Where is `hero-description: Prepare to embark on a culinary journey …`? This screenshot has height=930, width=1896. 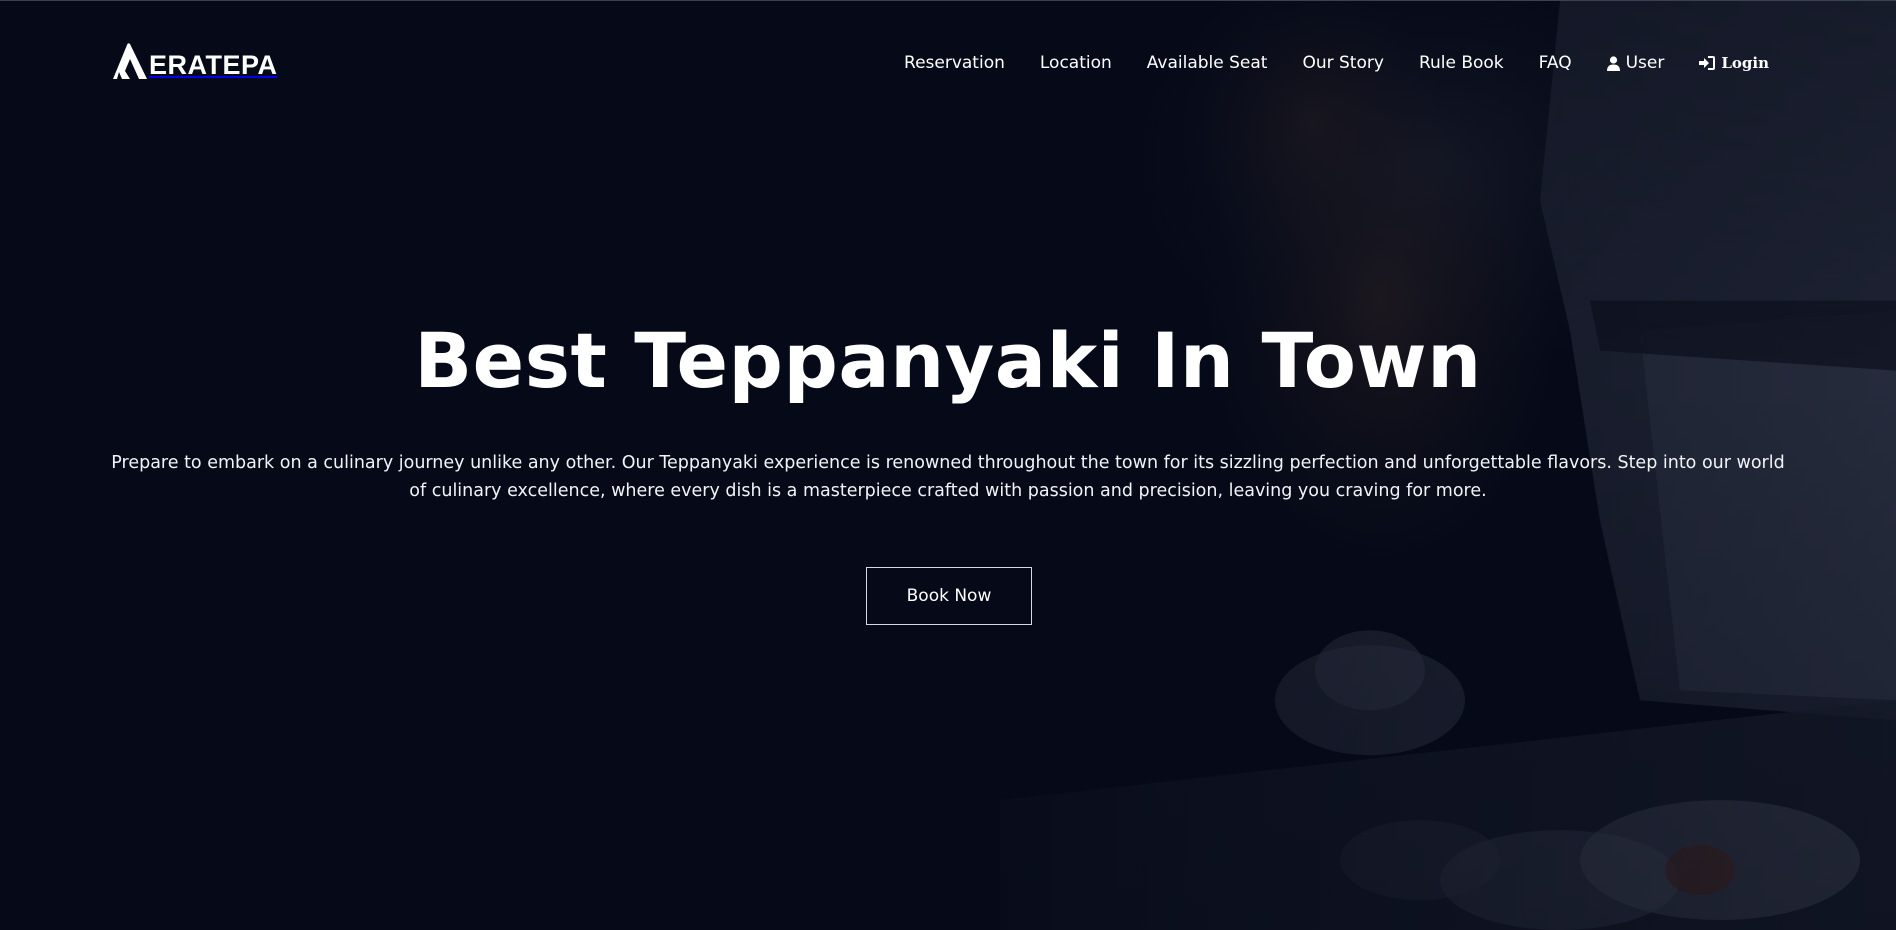 hero-description: Prepare to embark on a culinary journey … is located at coordinates (948, 477).